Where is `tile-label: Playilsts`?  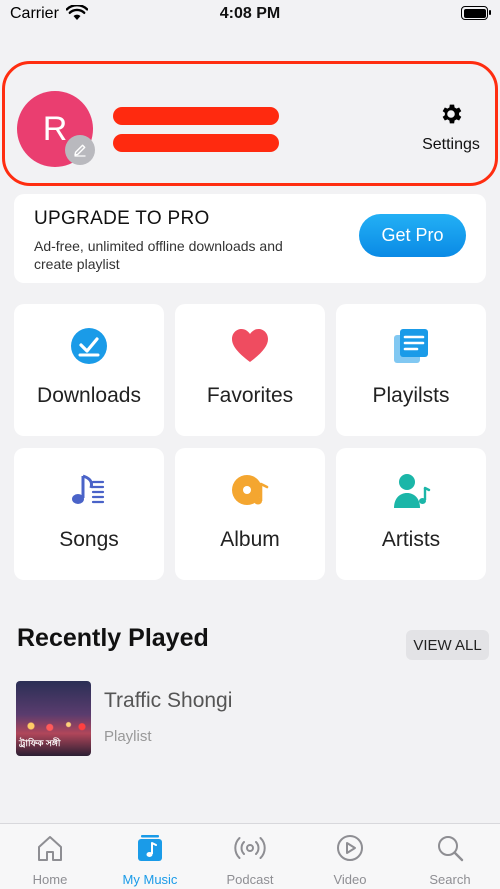 tile-label: Playilsts is located at coordinates (411, 395).